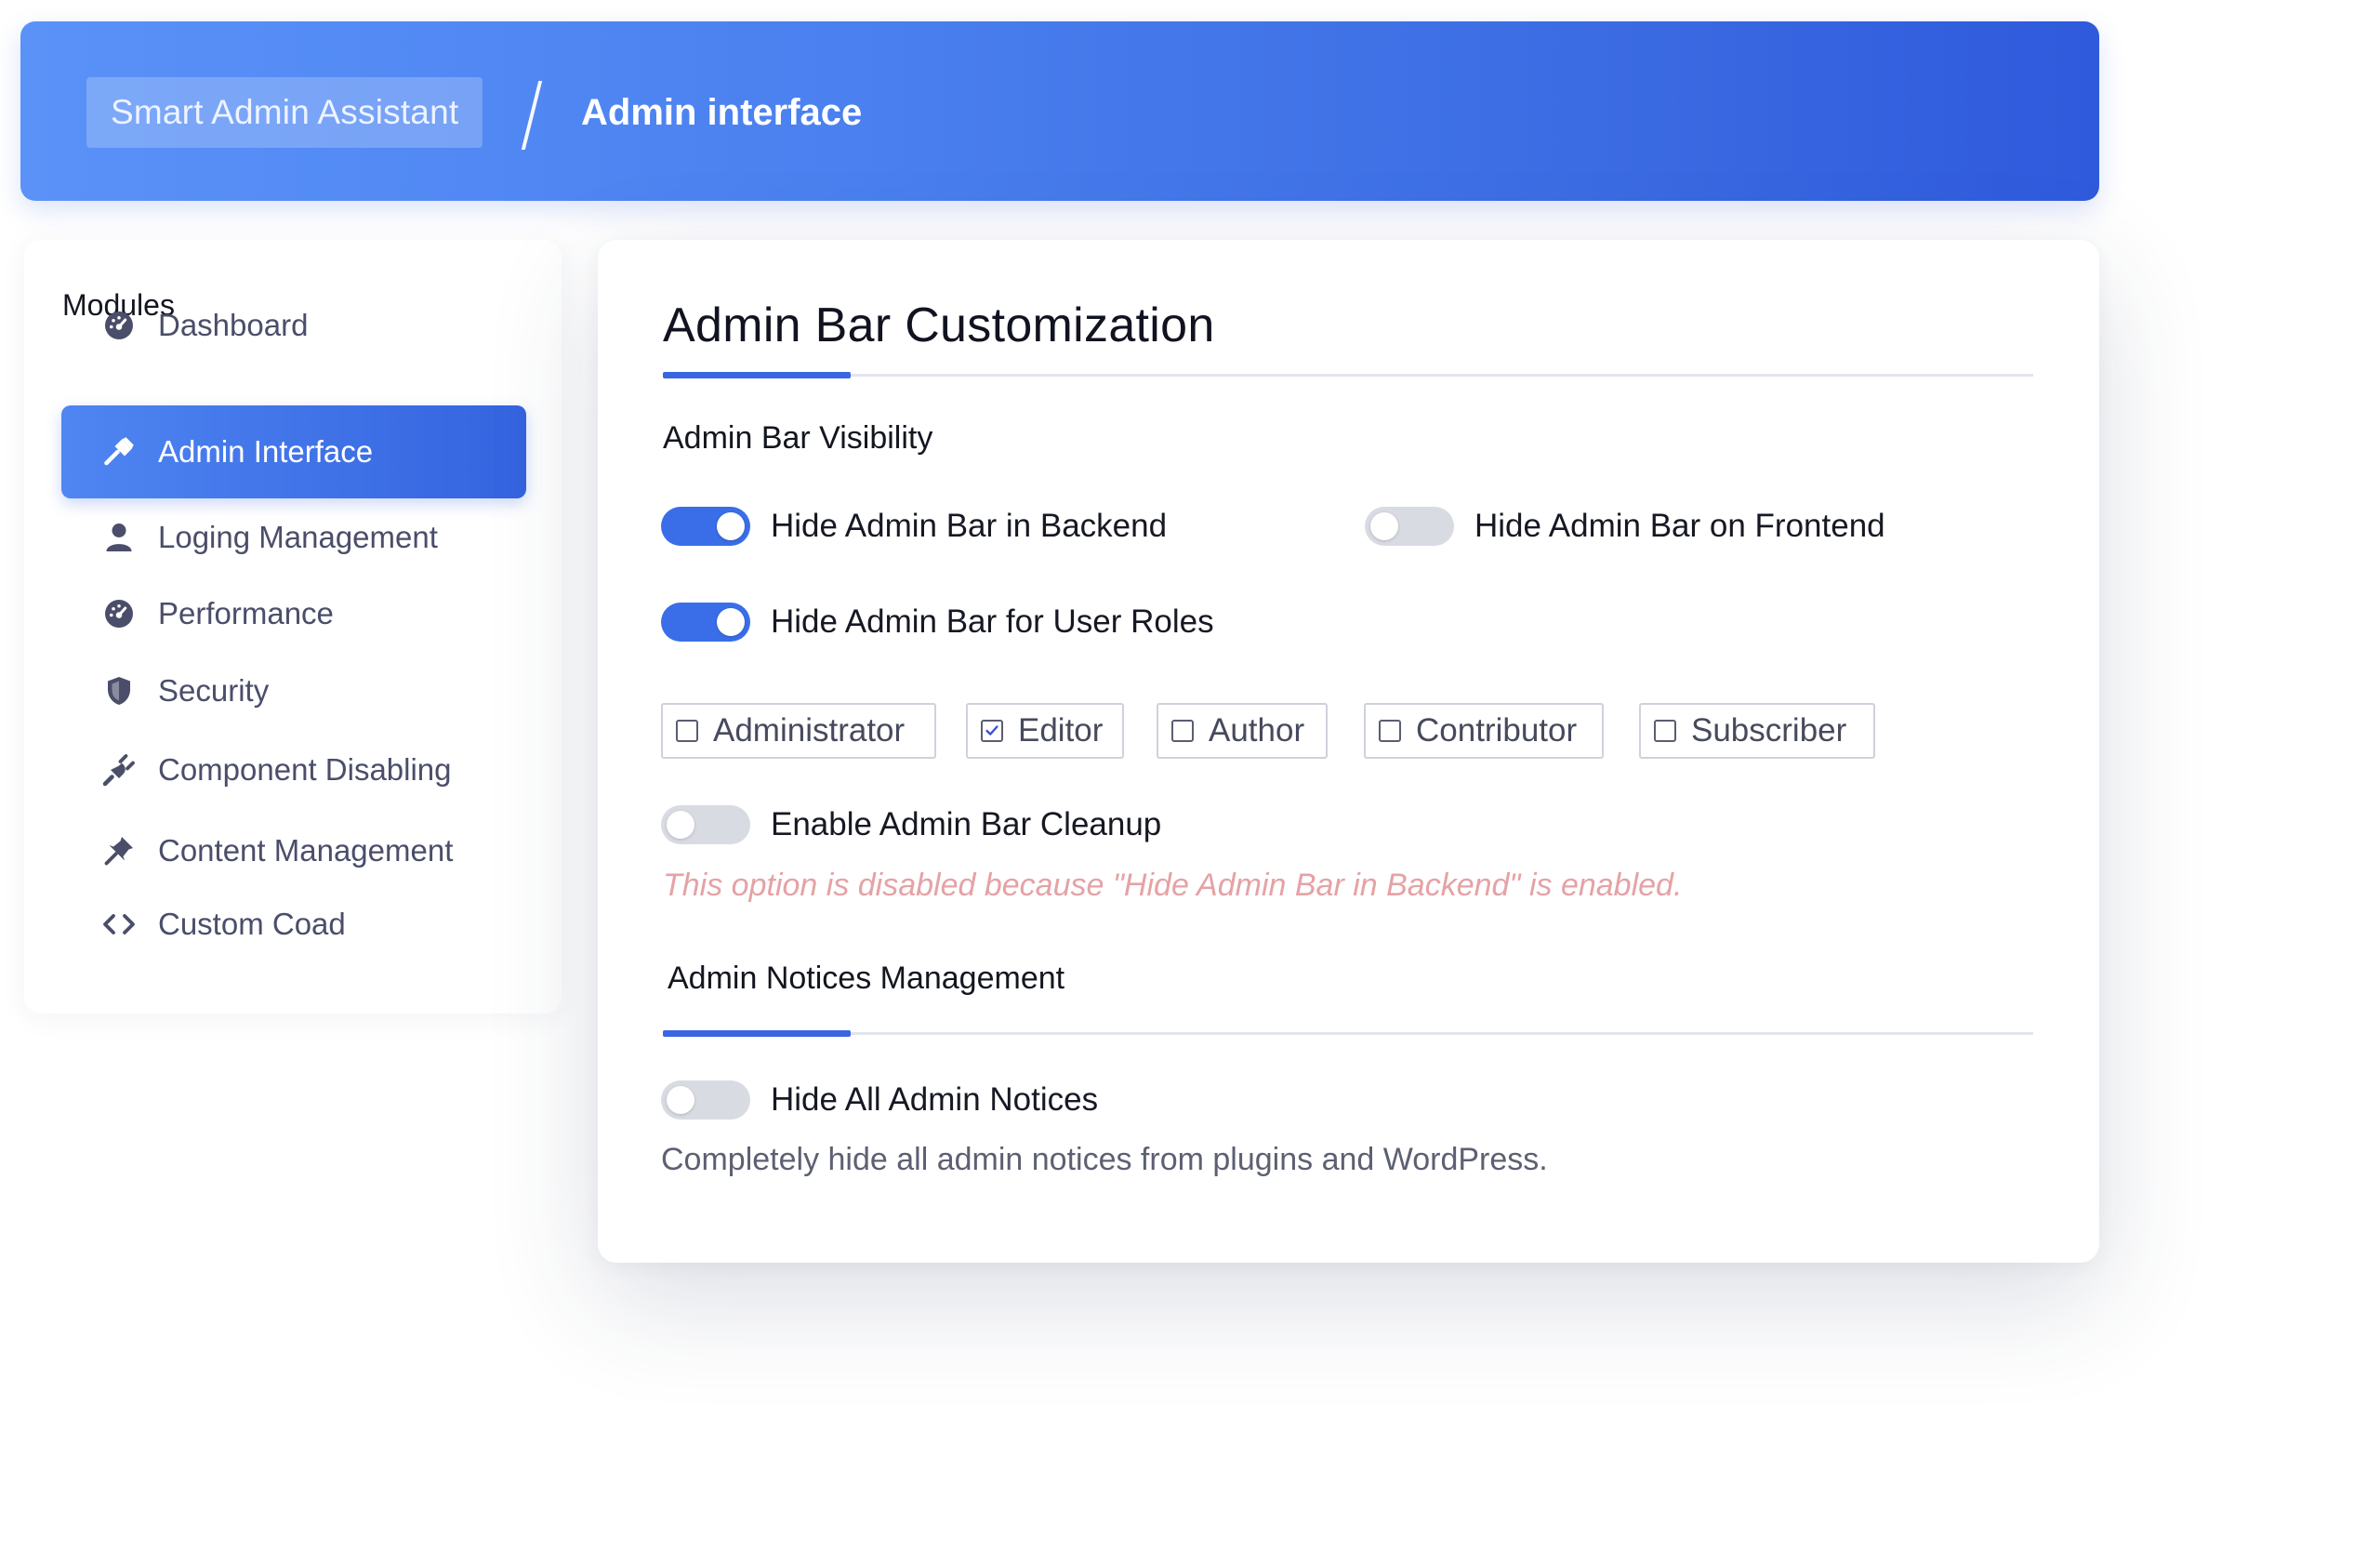  I want to click on sidebar-item-dashboard: Dashboard, so click(293, 325).